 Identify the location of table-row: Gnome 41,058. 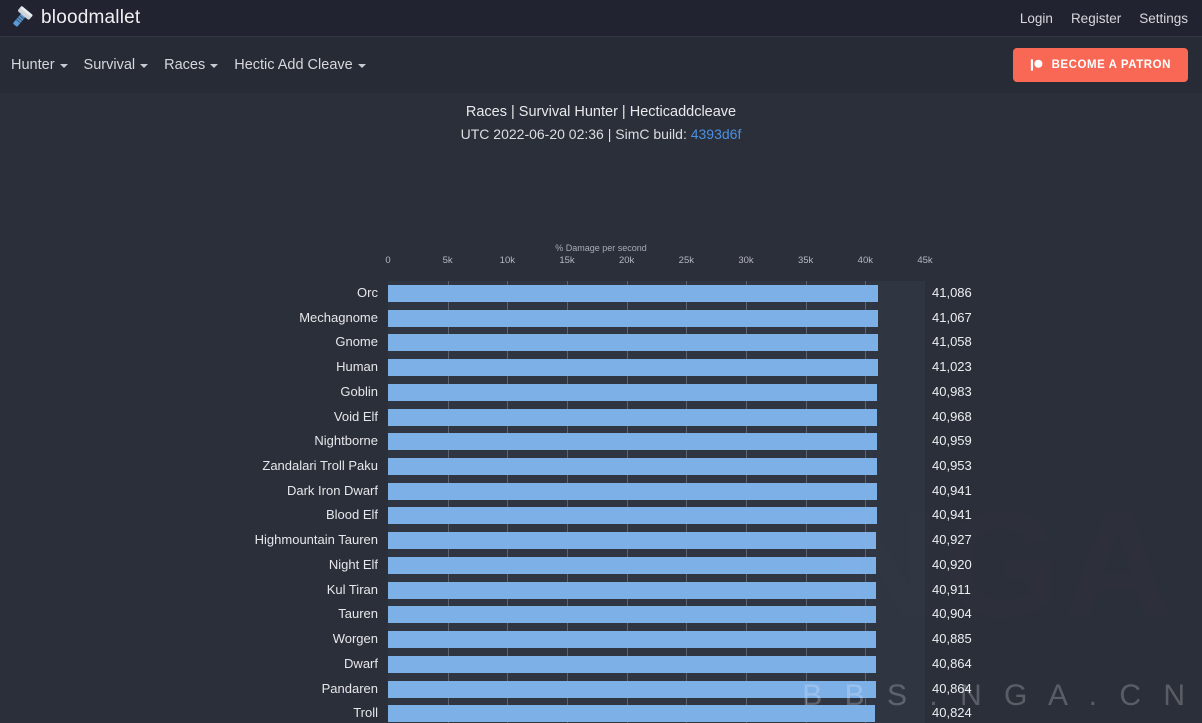
(601, 342).